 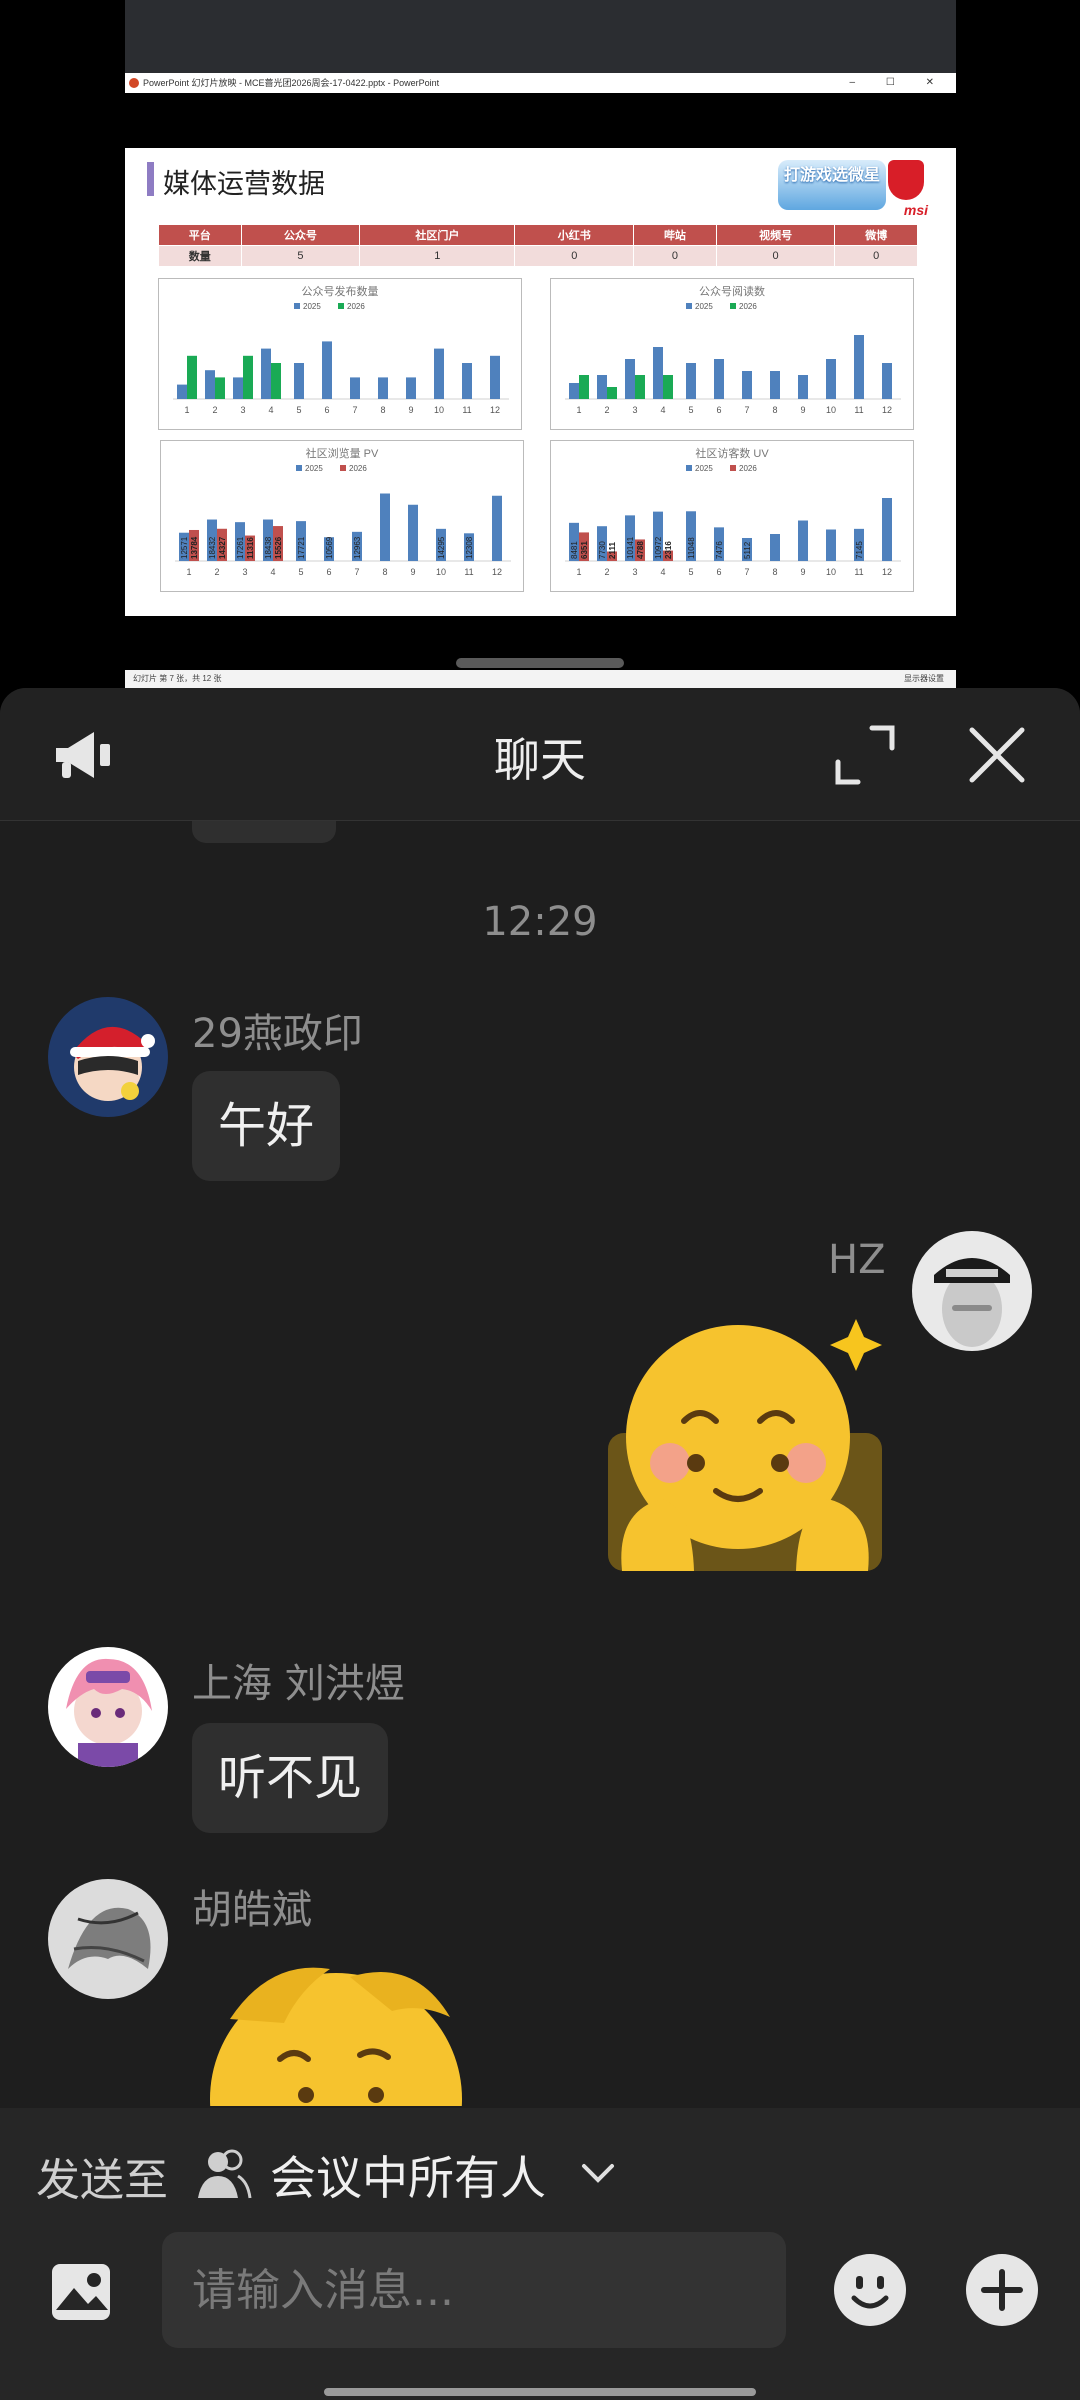 I want to click on share-drag-handle, so click(x=540, y=663).